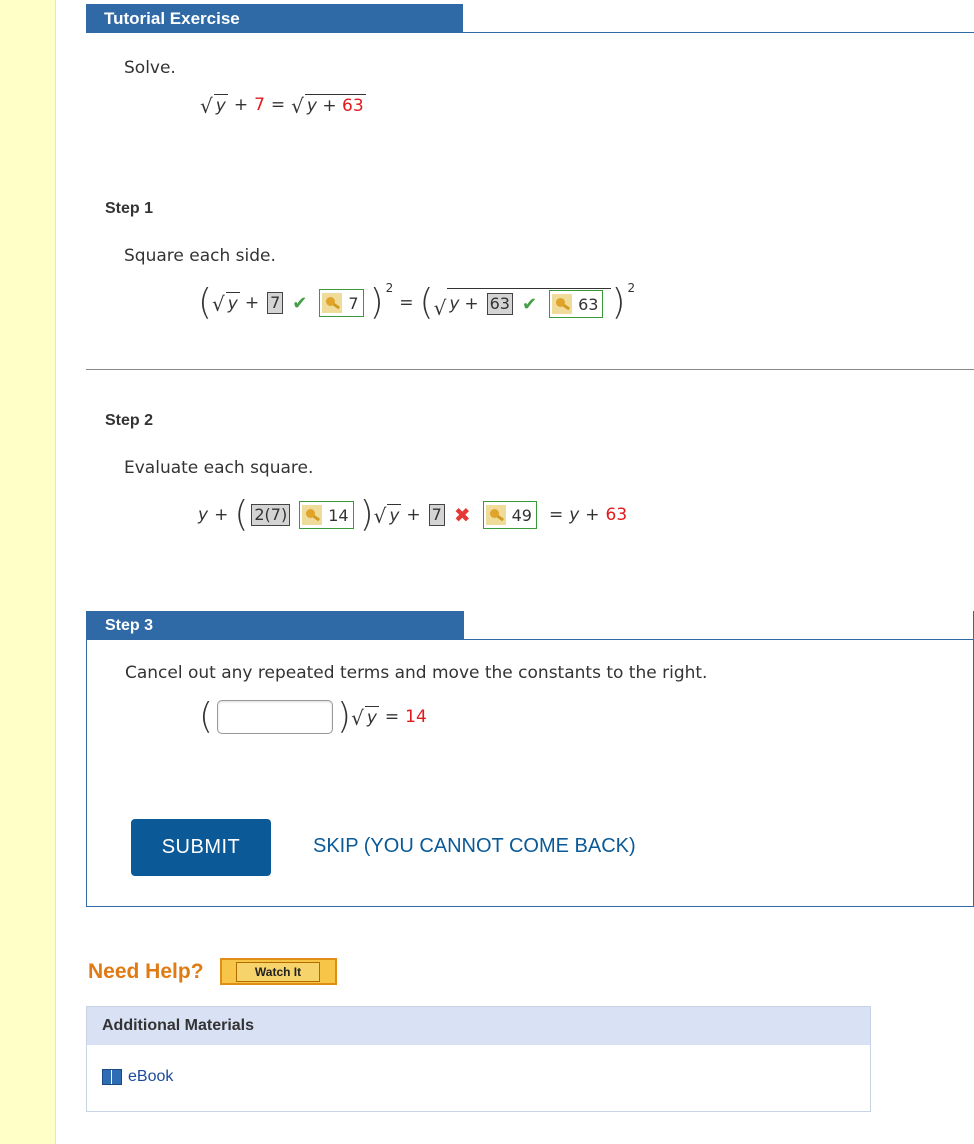  Describe the element at coordinates (478, 1026) in the screenshot. I see `additional-materials-title: Additional Materials` at that location.